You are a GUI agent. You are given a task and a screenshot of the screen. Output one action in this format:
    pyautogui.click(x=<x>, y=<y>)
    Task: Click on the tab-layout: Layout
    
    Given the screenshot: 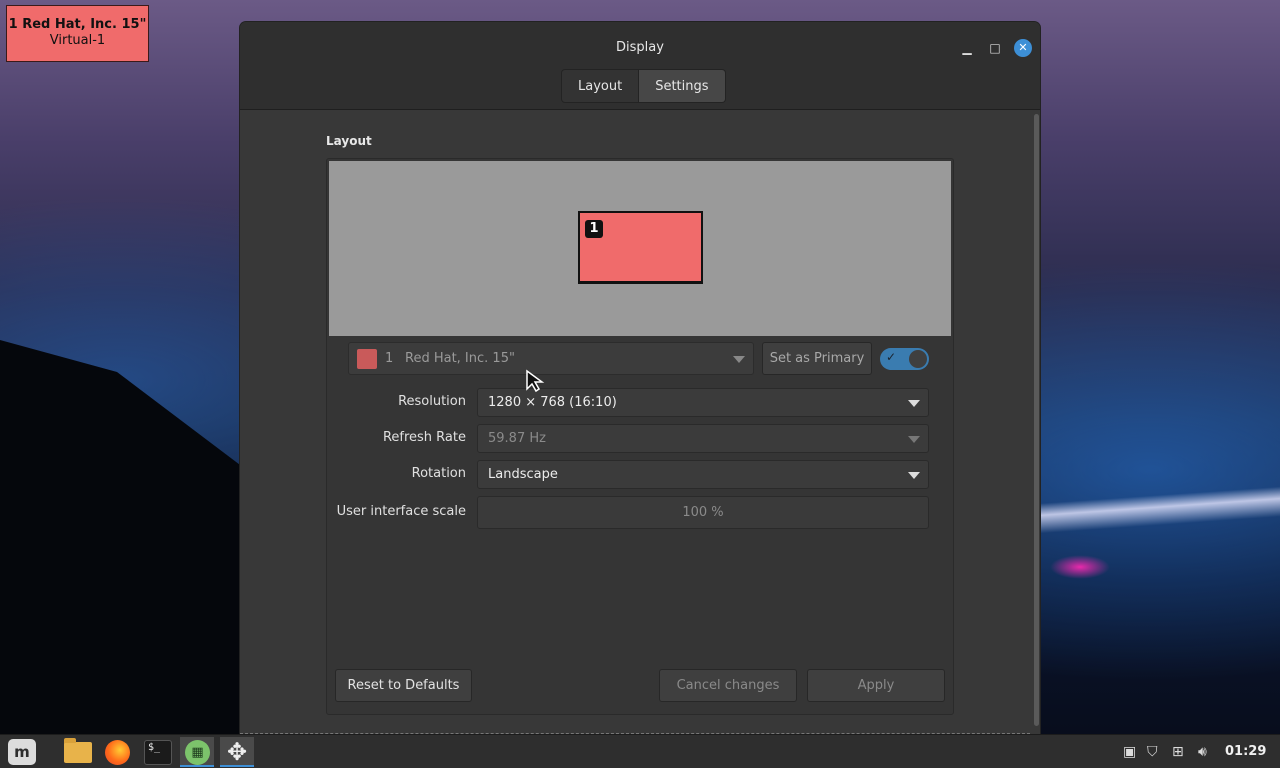 What is the action you would take?
    pyautogui.click(x=600, y=86)
    